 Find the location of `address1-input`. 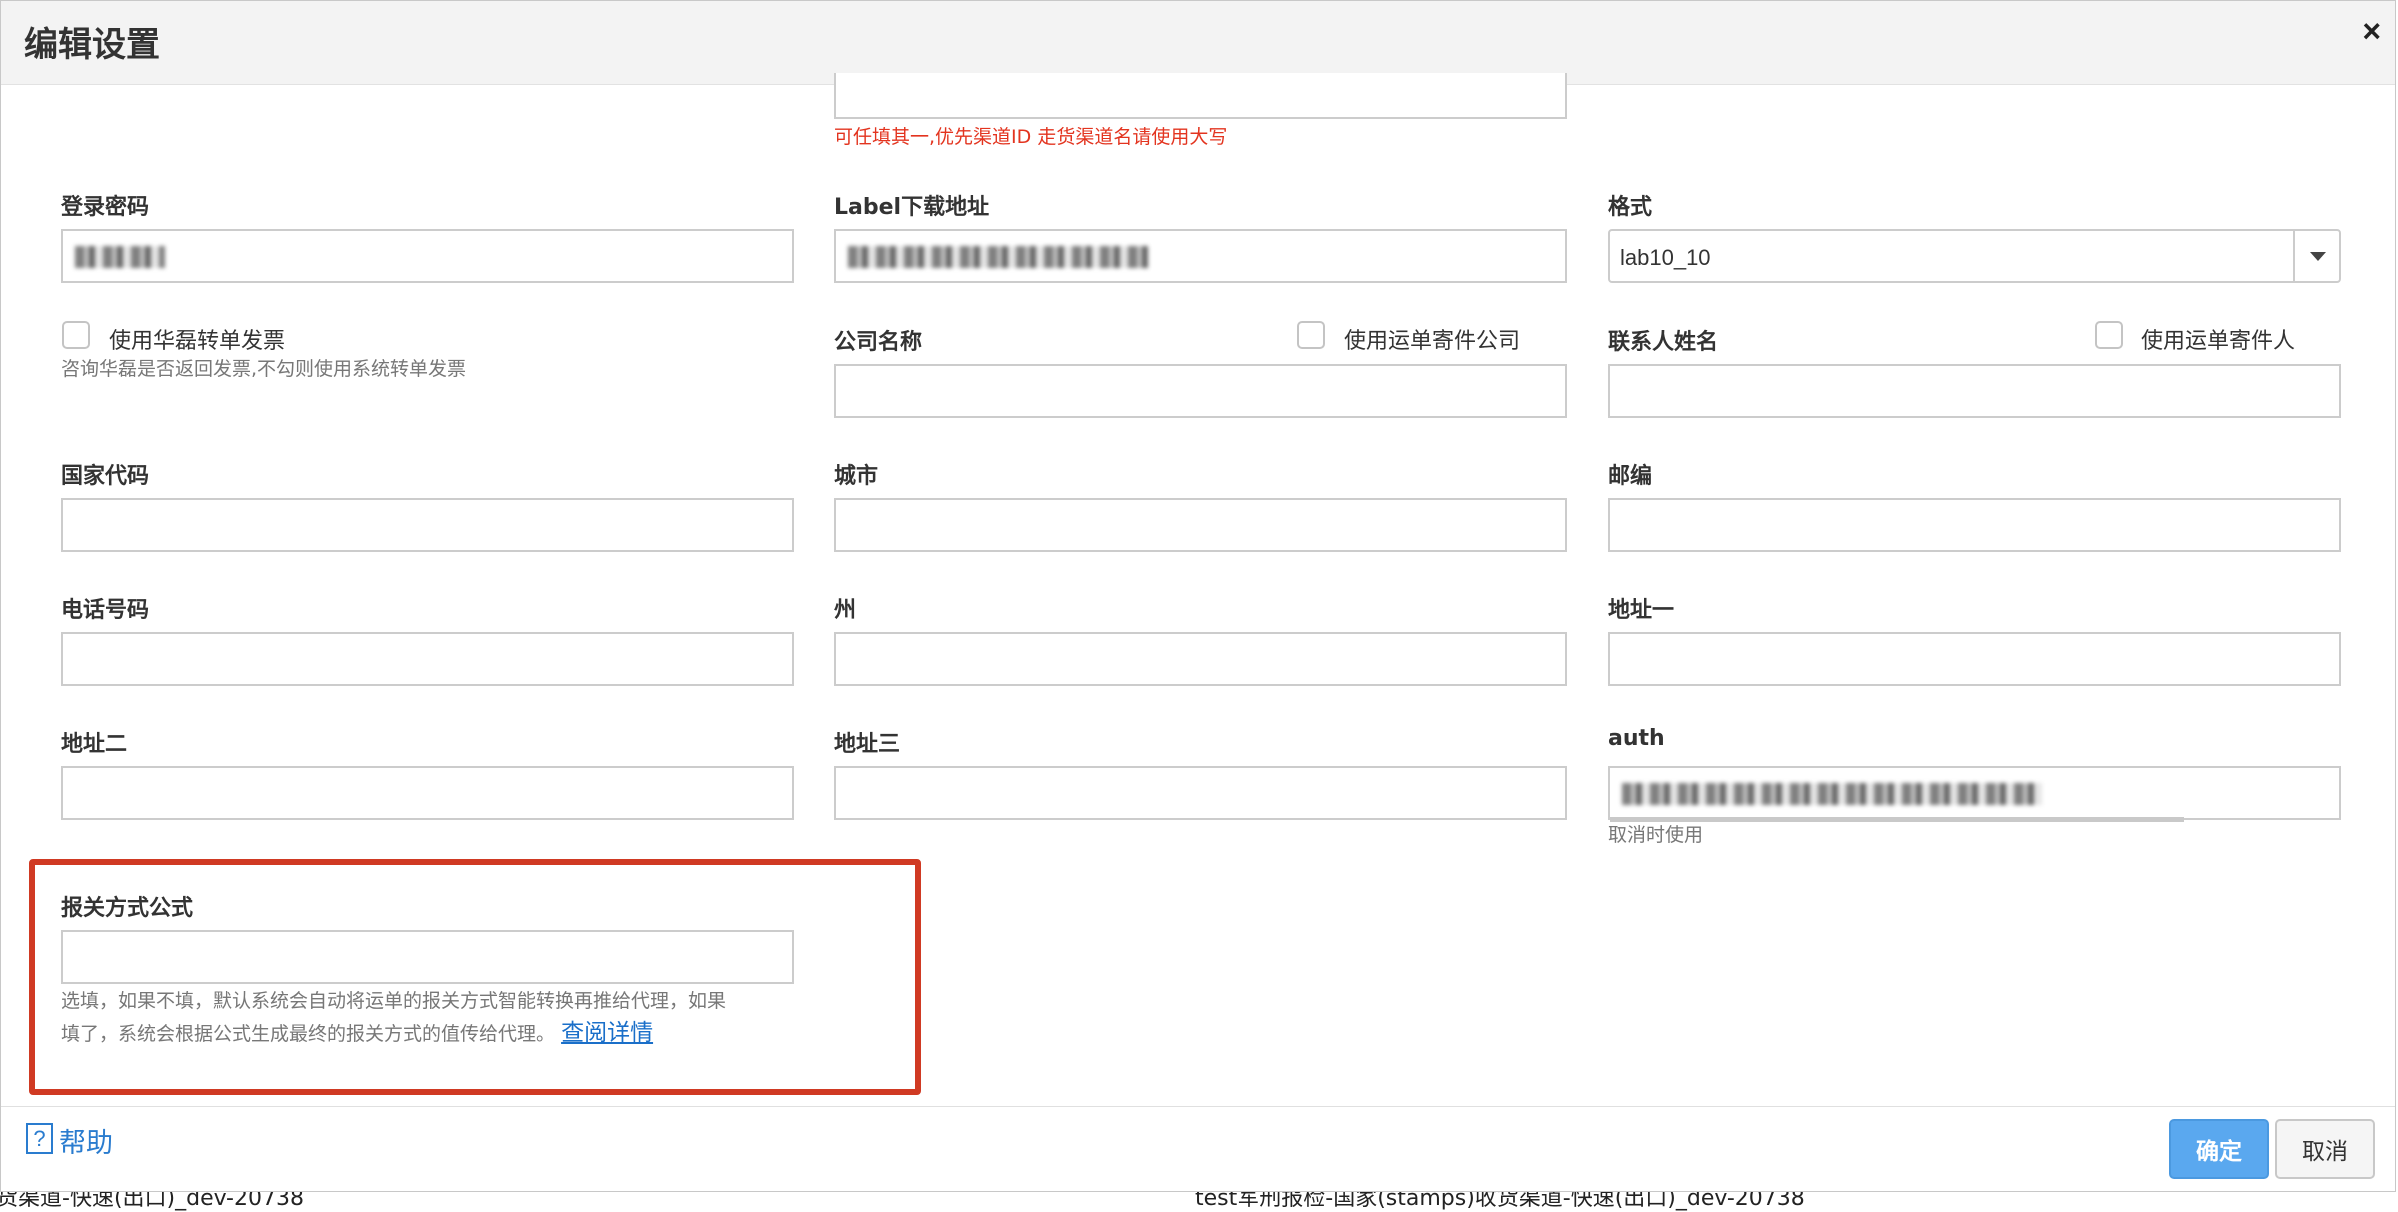

address1-input is located at coordinates (1974, 659).